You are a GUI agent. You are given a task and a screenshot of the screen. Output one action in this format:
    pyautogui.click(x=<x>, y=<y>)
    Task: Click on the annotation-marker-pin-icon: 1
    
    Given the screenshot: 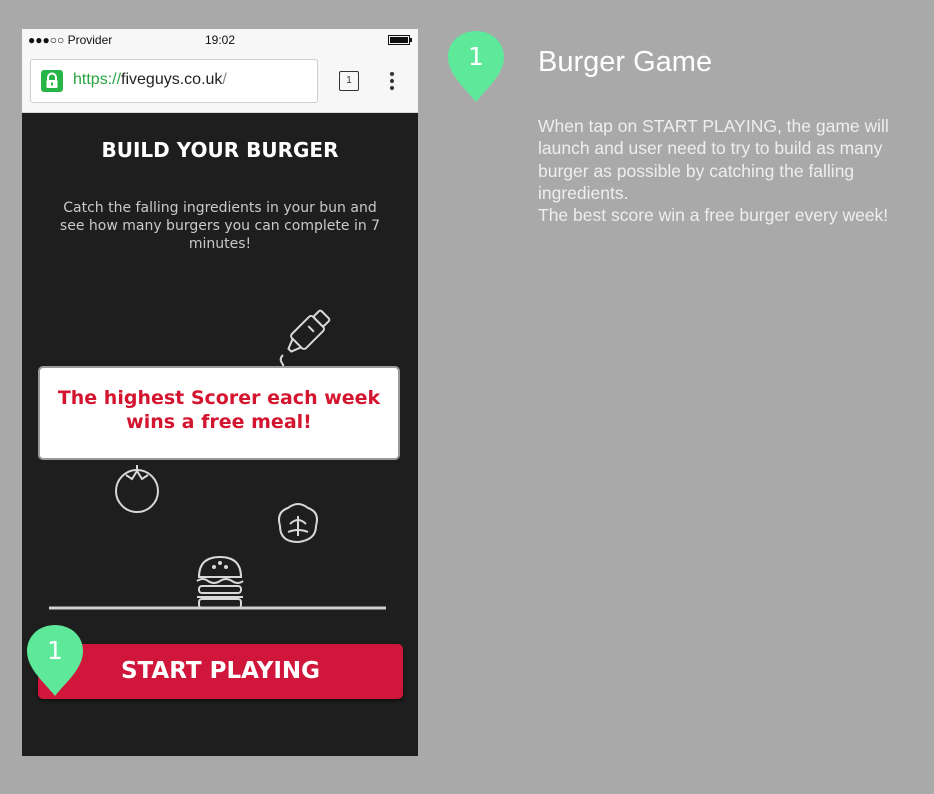 What is the action you would take?
    pyautogui.click(x=476, y=66)
    